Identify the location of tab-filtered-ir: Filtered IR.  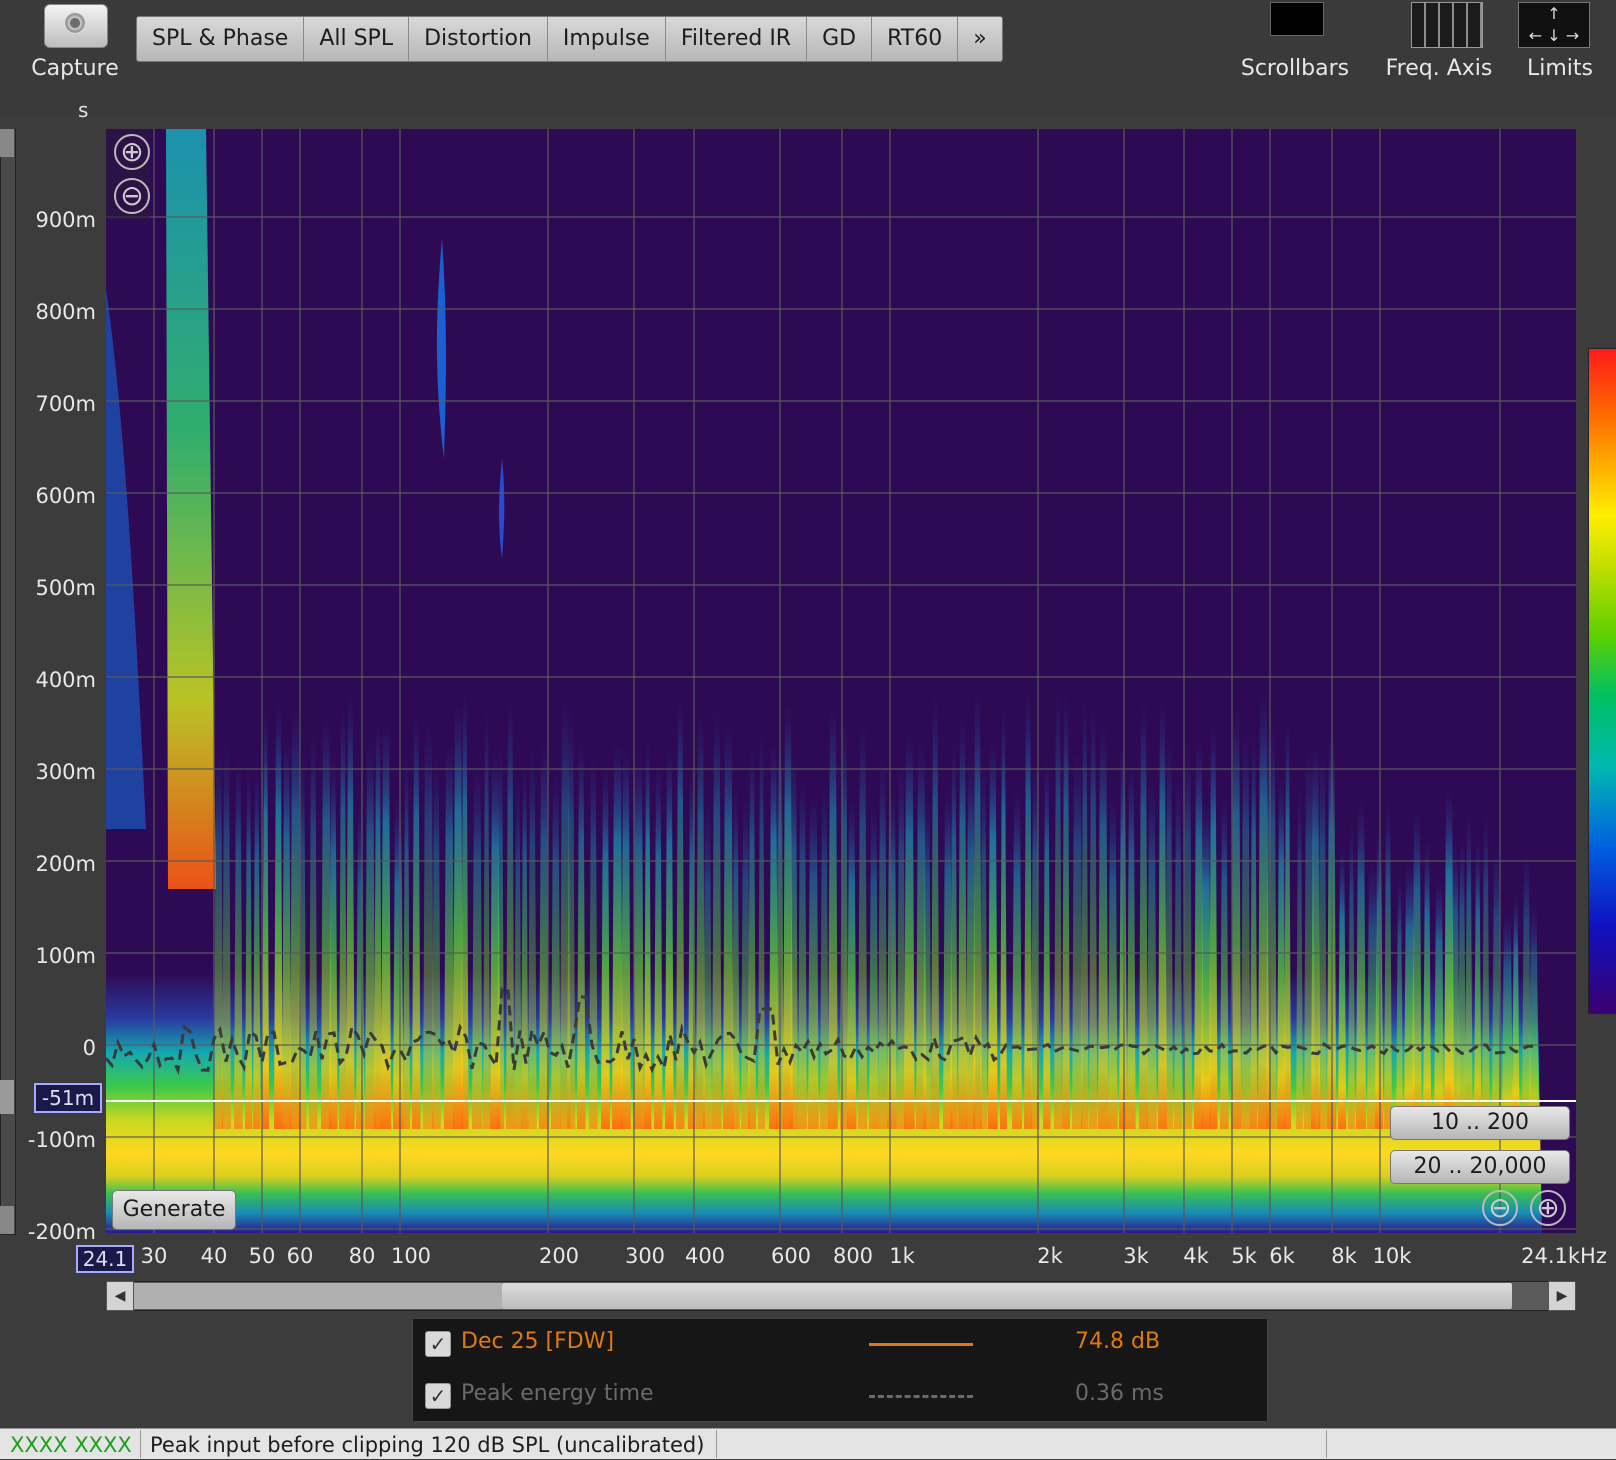
(737, 39).